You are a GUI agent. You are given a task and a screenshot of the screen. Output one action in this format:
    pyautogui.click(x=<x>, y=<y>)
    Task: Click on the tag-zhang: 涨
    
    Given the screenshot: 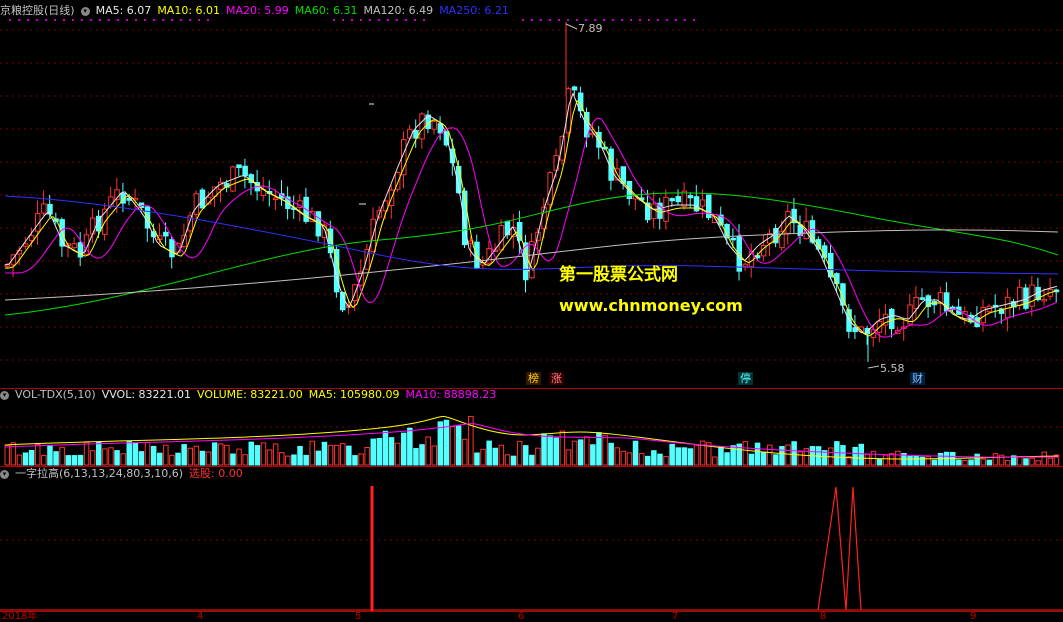 What is the action you would take?
    pyautogui.click(x=556, y=378)
    